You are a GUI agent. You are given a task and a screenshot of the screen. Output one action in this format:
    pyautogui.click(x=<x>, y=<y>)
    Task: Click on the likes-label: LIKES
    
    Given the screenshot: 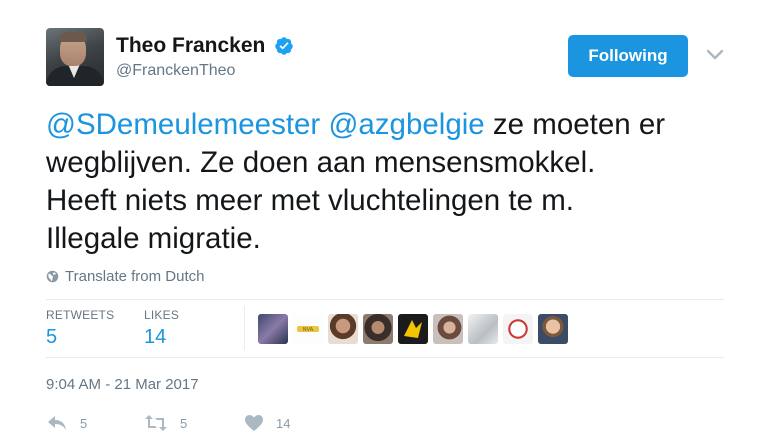 What is the action you would take?
    pyautogui.click(x=162, y=315)
    